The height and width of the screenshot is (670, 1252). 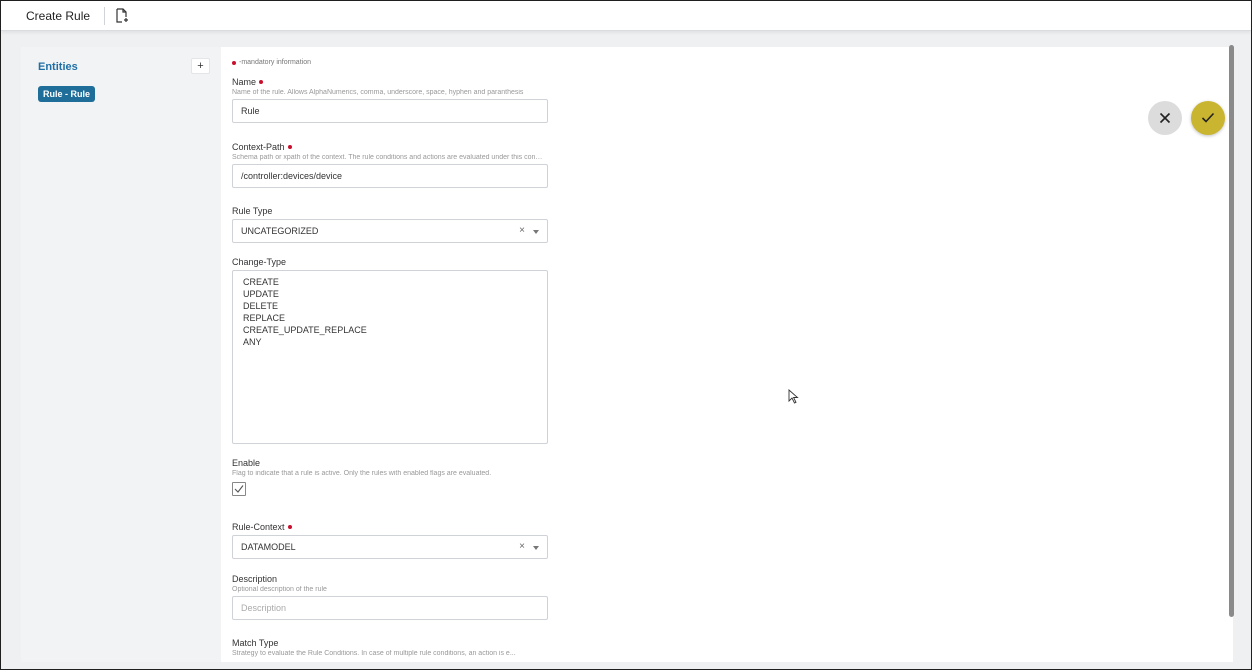 I want to click on mandatory-note: -mandatory information, so click(x=271, y=62).